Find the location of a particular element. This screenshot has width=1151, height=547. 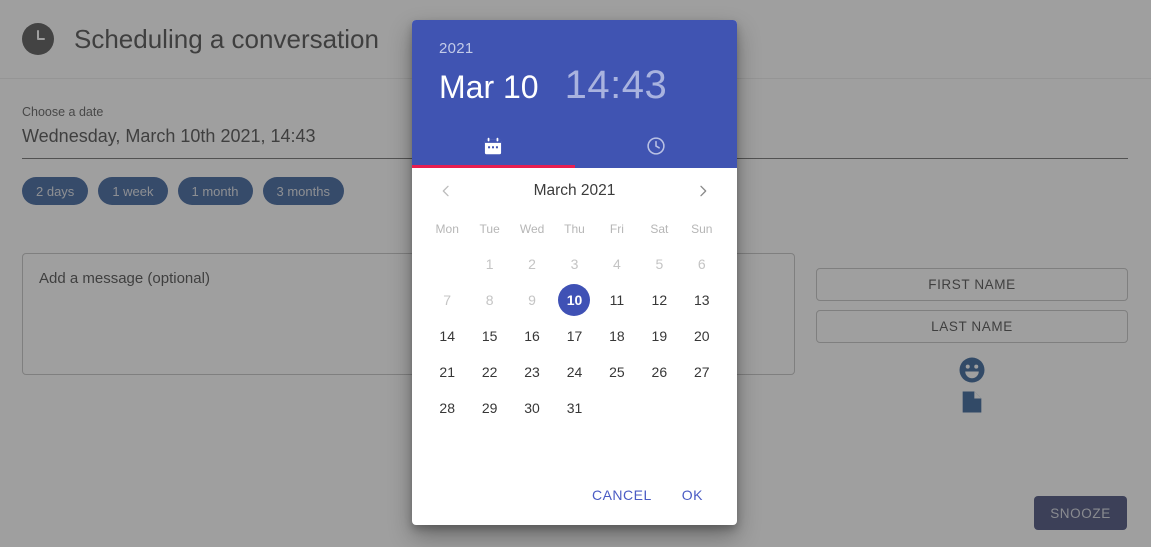

picker-header: 2021 Mar 10 14:43 is located at coordinates (574, 94).